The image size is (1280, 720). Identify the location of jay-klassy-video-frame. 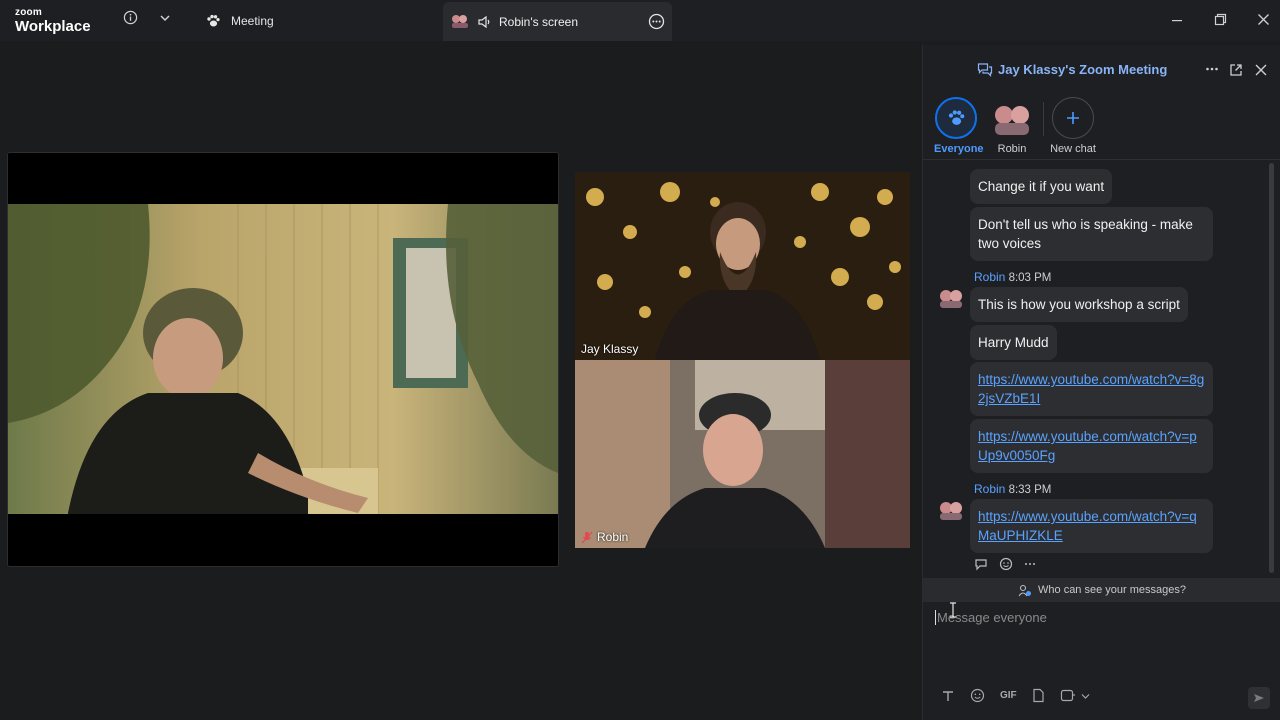
(742, 266).